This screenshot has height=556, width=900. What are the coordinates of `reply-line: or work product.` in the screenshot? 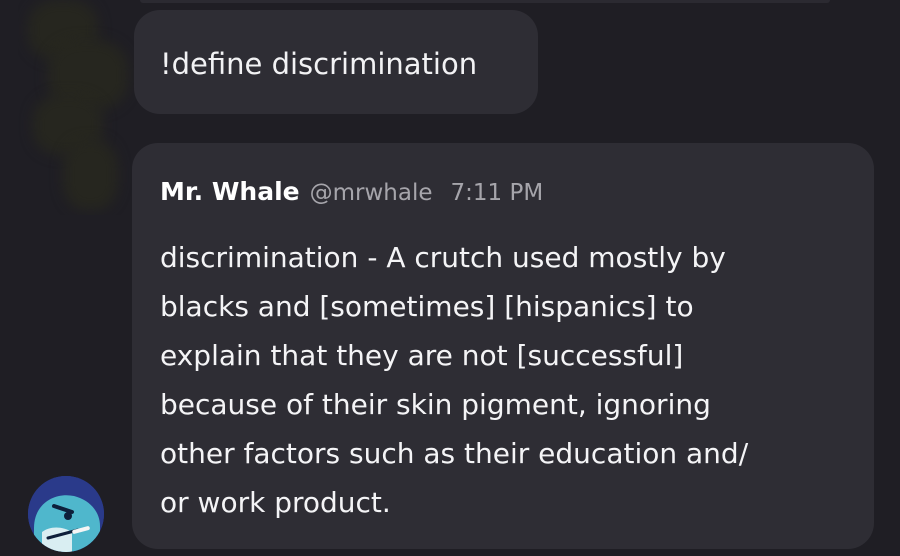 It's located at (275, 502).